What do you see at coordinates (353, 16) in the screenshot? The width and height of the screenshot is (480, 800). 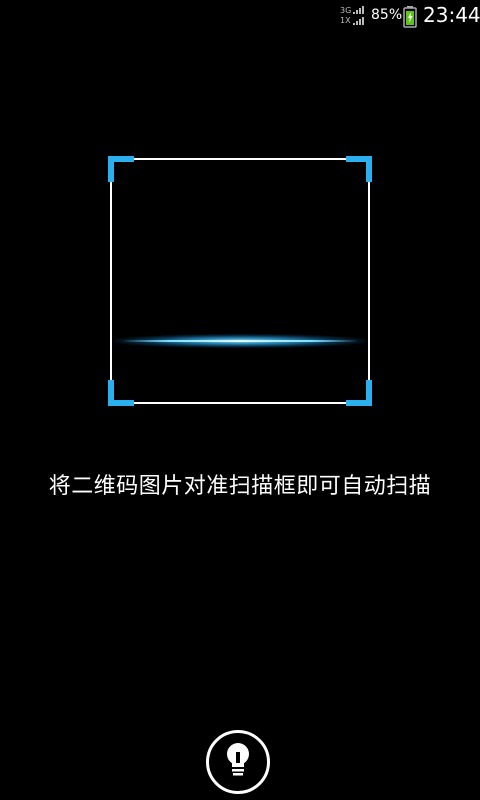 I see `network-indicator: 3G 1X` at bounding box center [353, 16].